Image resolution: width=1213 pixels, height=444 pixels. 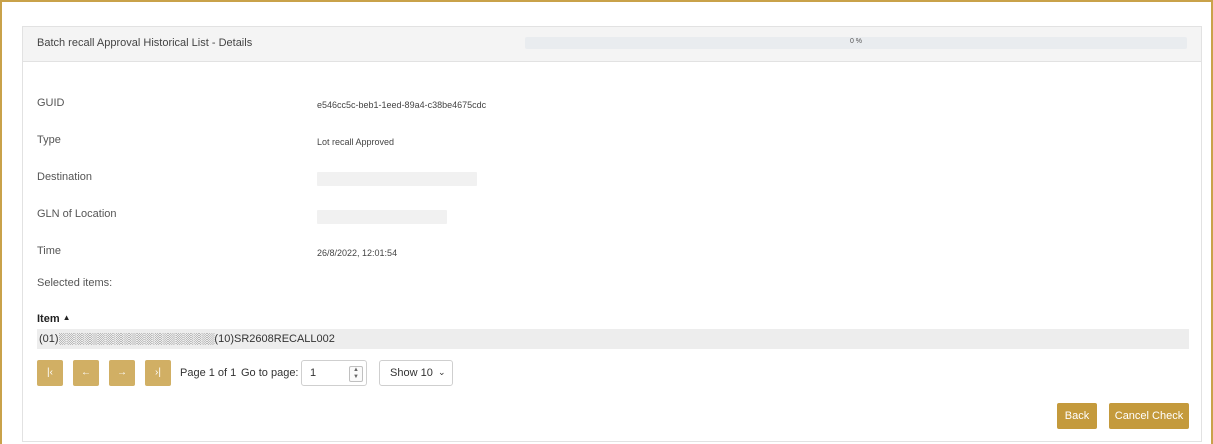 What do you see at coordinates (51, 103) in the screenshot?
I see `guid-label: GUID` at bounding box center [51, 103].